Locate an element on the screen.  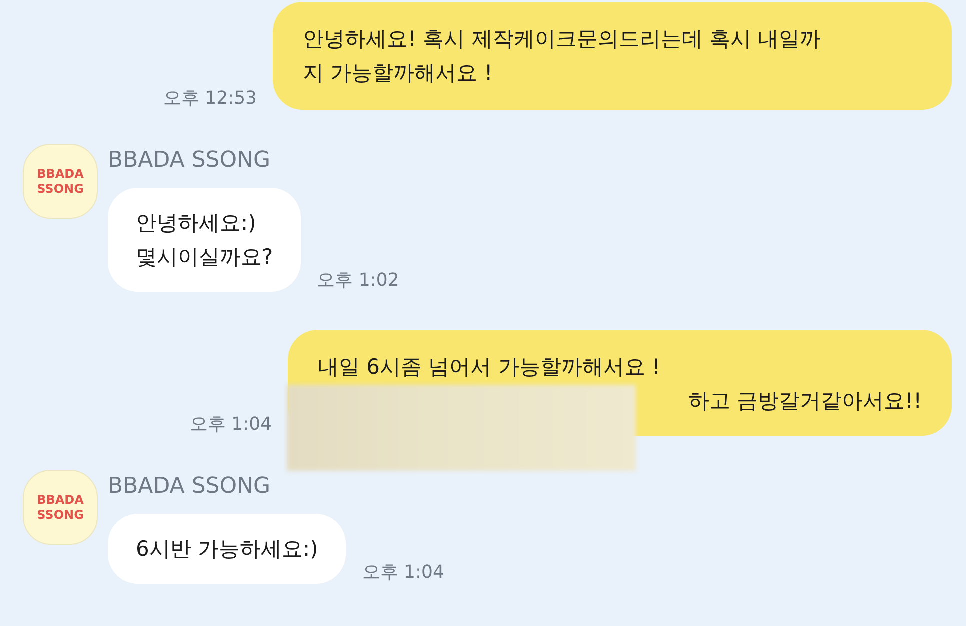
message-text: 하고 금방갈거같아서요!! is located at coordinates (804, 401).